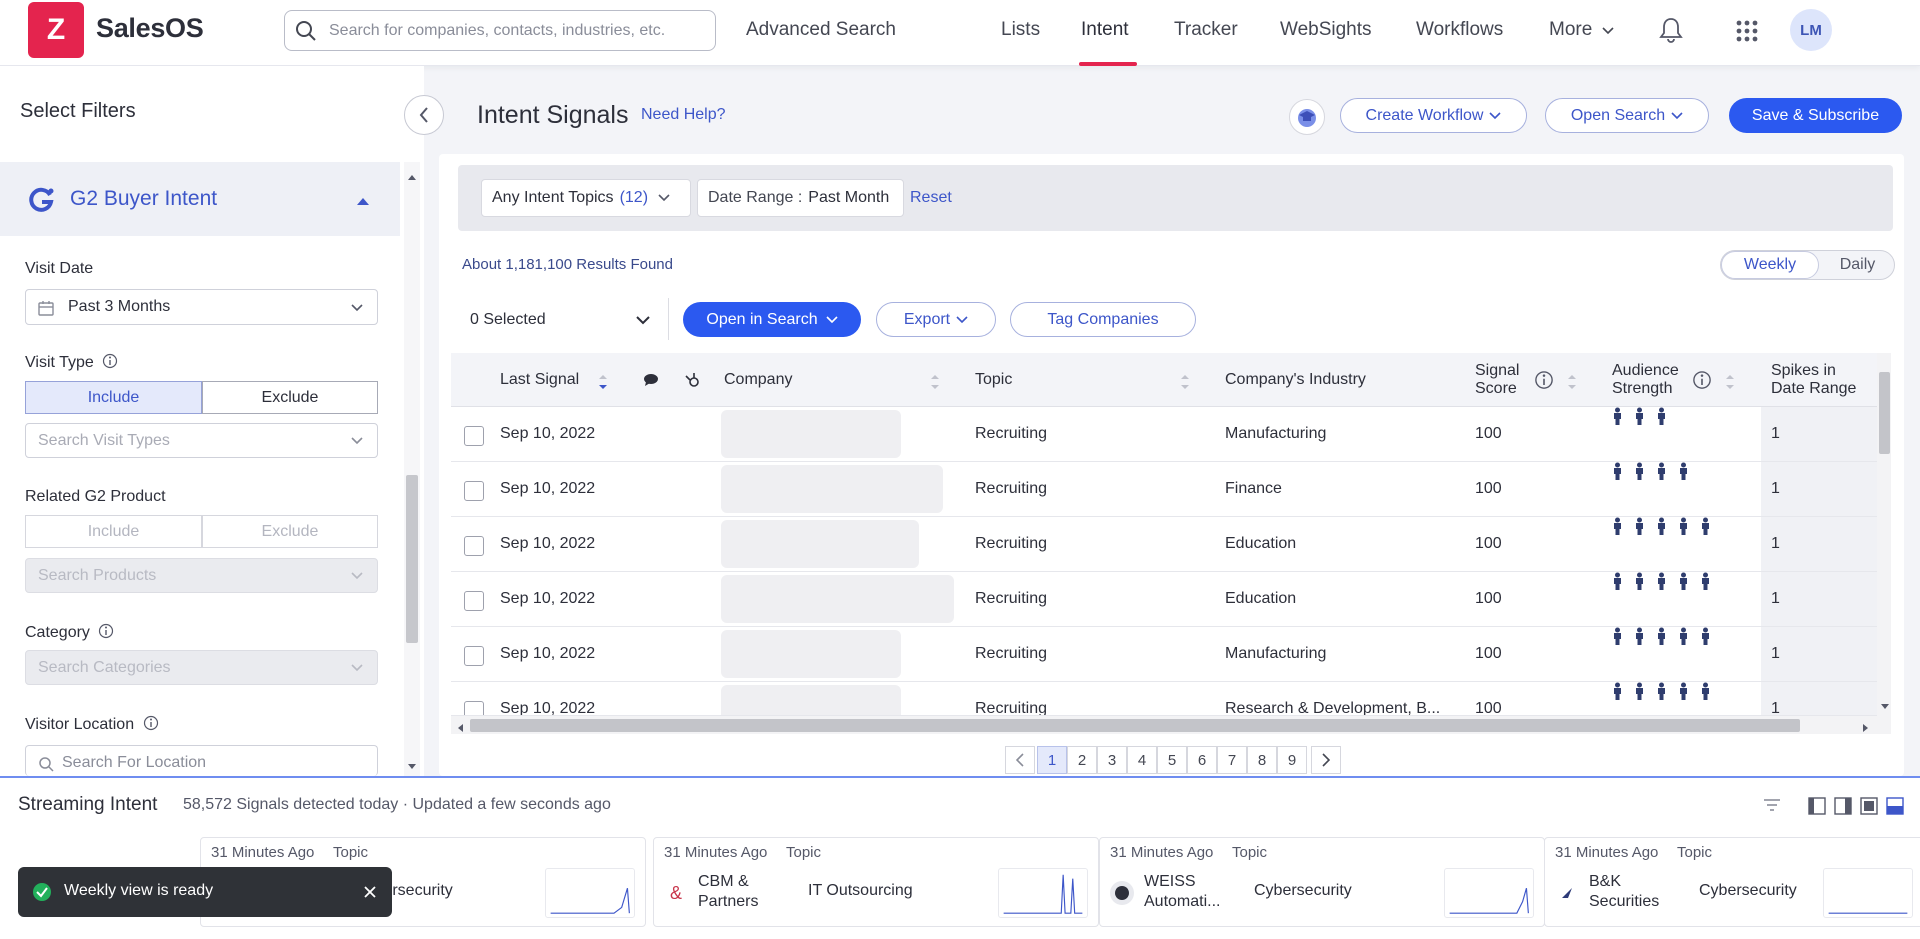 The height and width of the screenshot is (939, 1920). I want to click on visit-type-exclude: Exclude, so click(290, 397).